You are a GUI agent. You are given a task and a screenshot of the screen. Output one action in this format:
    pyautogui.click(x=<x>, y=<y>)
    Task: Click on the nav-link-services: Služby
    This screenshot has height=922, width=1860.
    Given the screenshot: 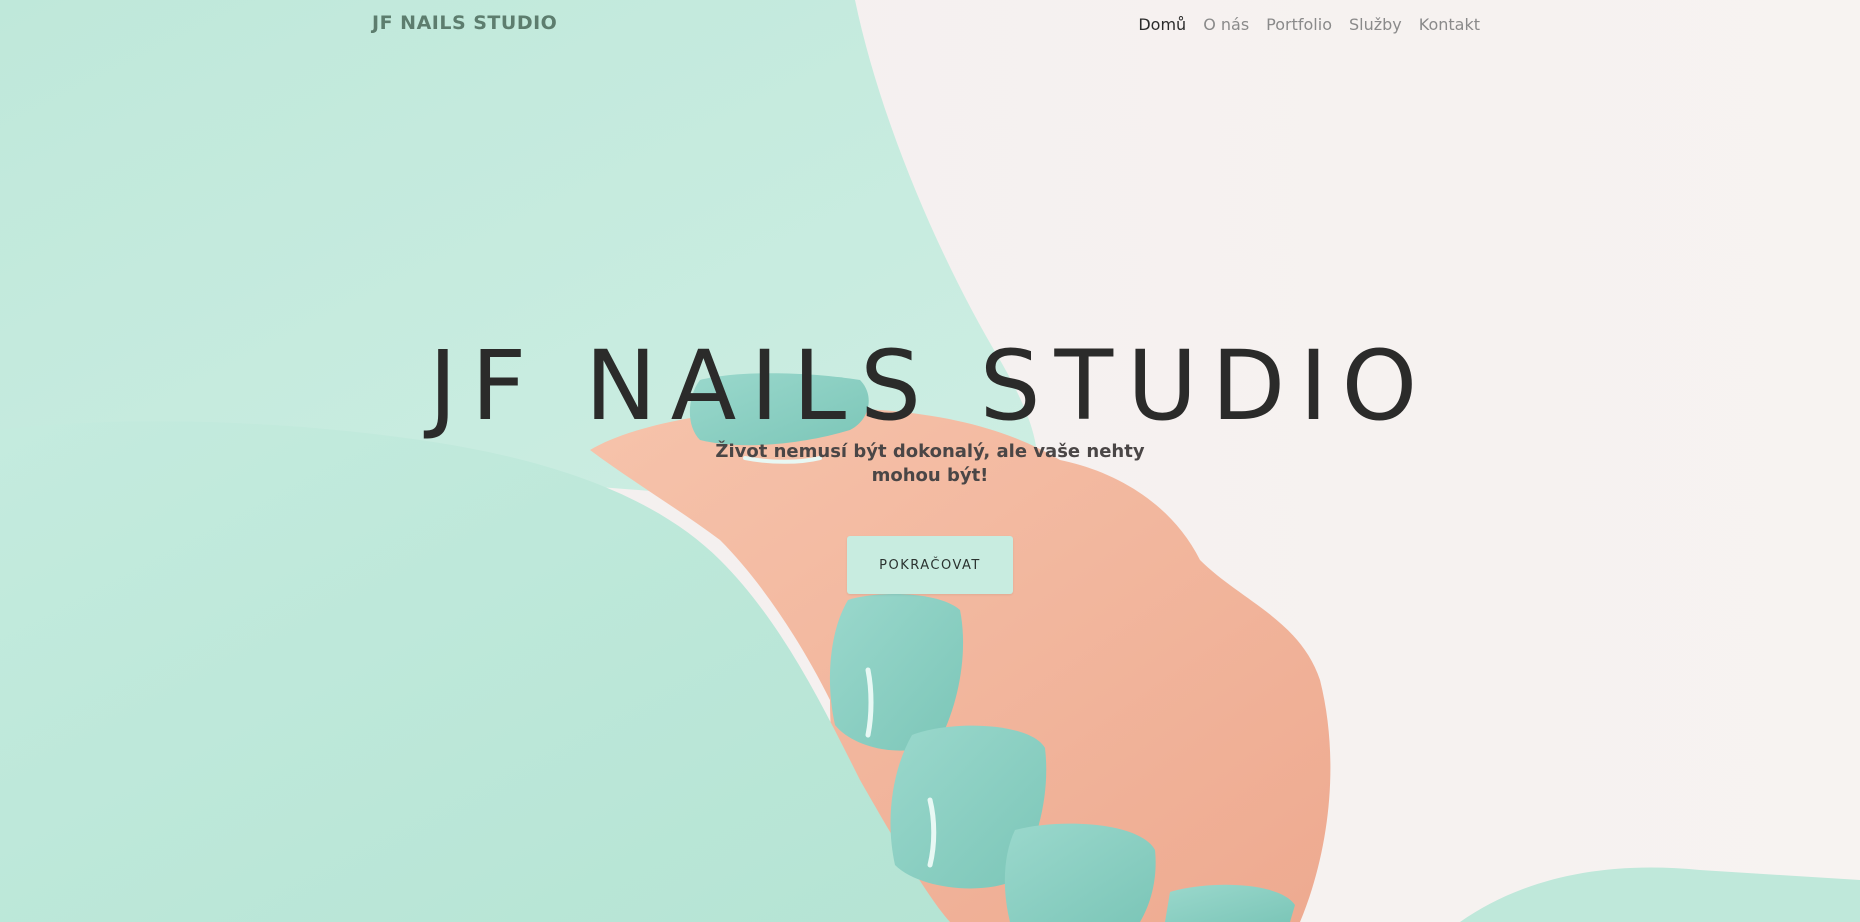 What is the action you would take?
    pyautogui.click(x=1375, y=24)
    